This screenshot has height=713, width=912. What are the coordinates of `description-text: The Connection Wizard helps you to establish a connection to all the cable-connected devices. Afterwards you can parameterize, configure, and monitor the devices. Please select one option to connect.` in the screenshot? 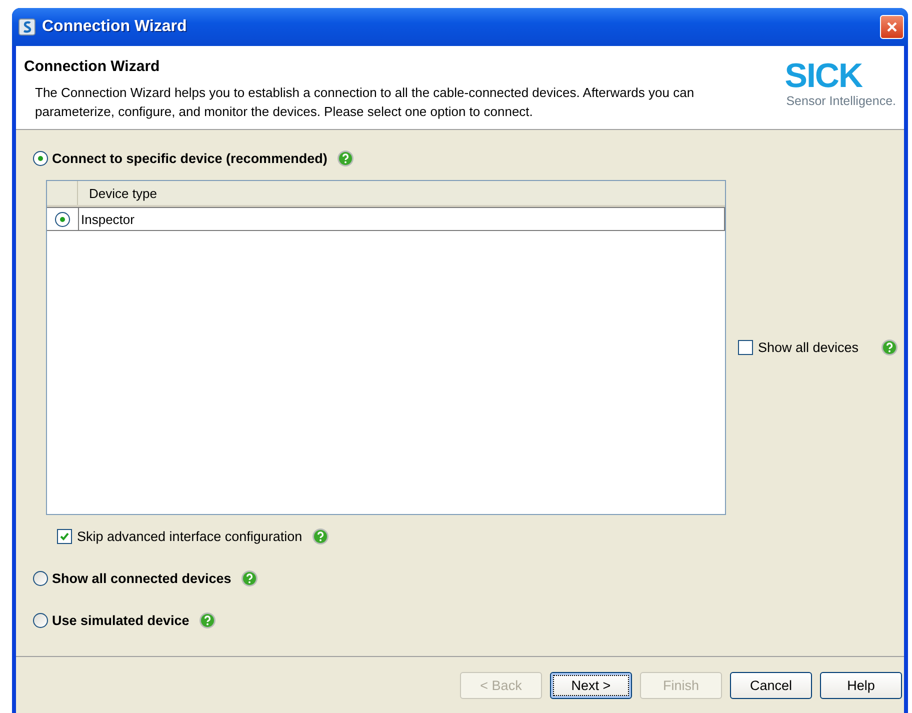 It's located at (365, 102).